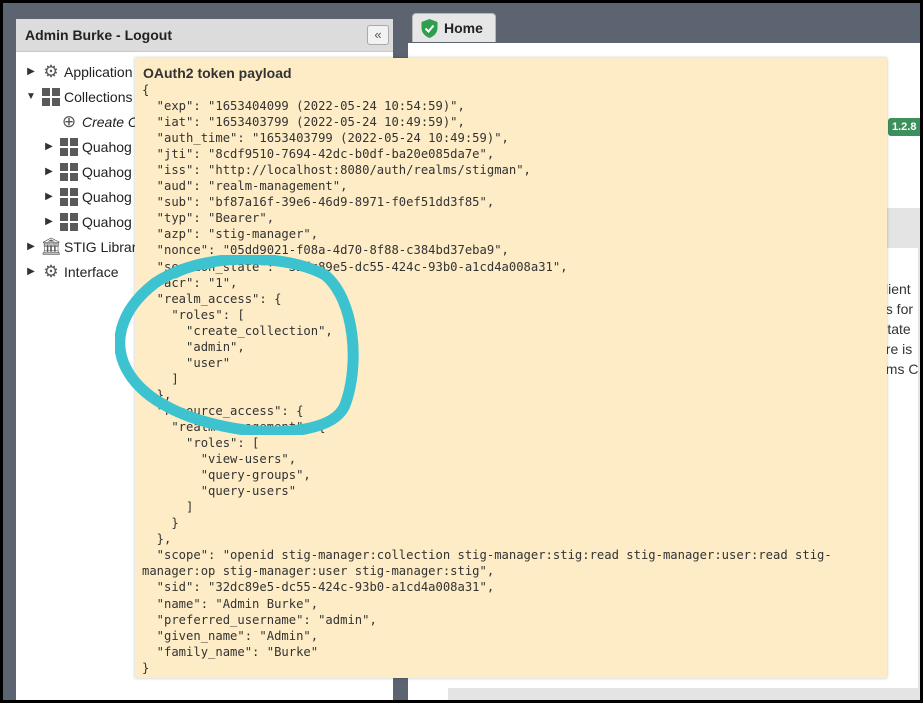 The width and height of the screenshot is (923, 703). Describe the element at coordinates (31, 96) in the screenshot. I see `collapse-arrow-icon: ▼` at that location.